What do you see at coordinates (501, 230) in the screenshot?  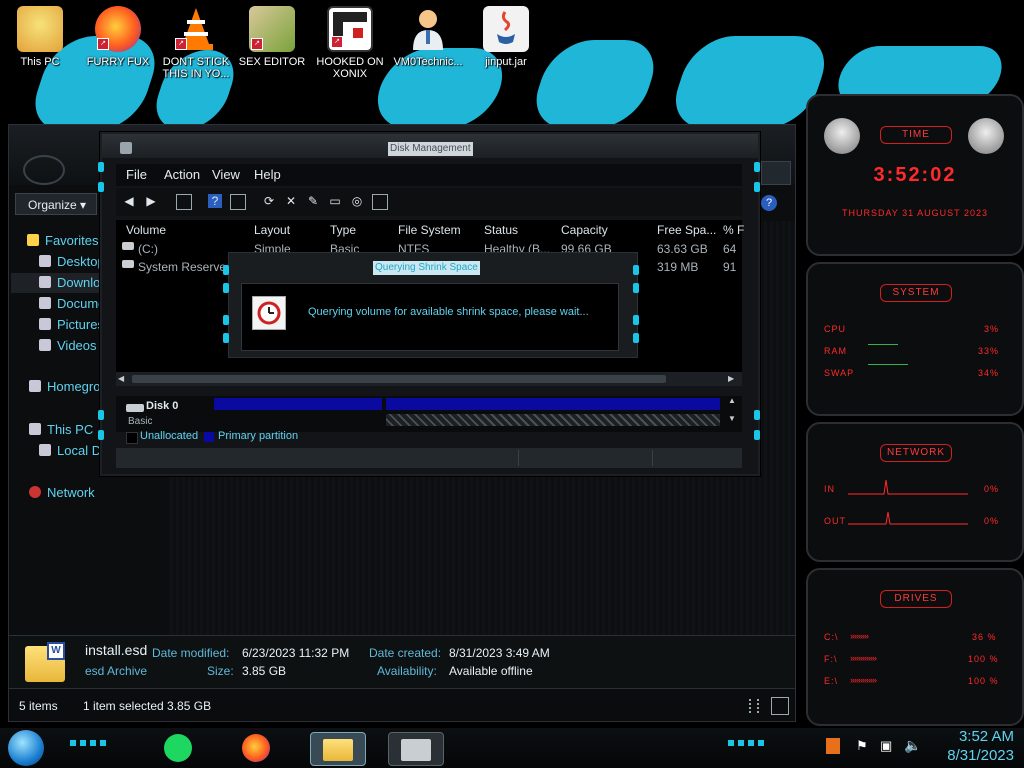 I see `column-status: Status` at bounding box center [501, 230].